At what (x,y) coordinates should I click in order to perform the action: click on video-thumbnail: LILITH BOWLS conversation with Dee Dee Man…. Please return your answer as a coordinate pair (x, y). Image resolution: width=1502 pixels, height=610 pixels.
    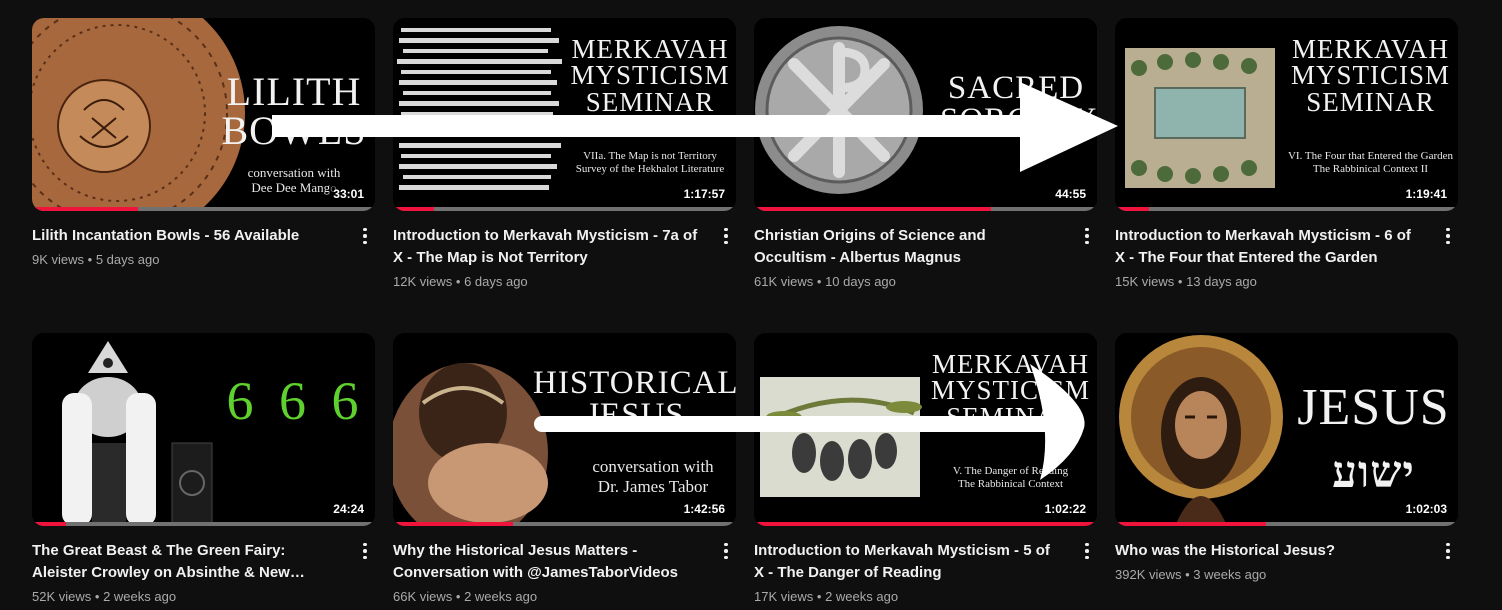
    Looking at the image, I should click on (203, 114).